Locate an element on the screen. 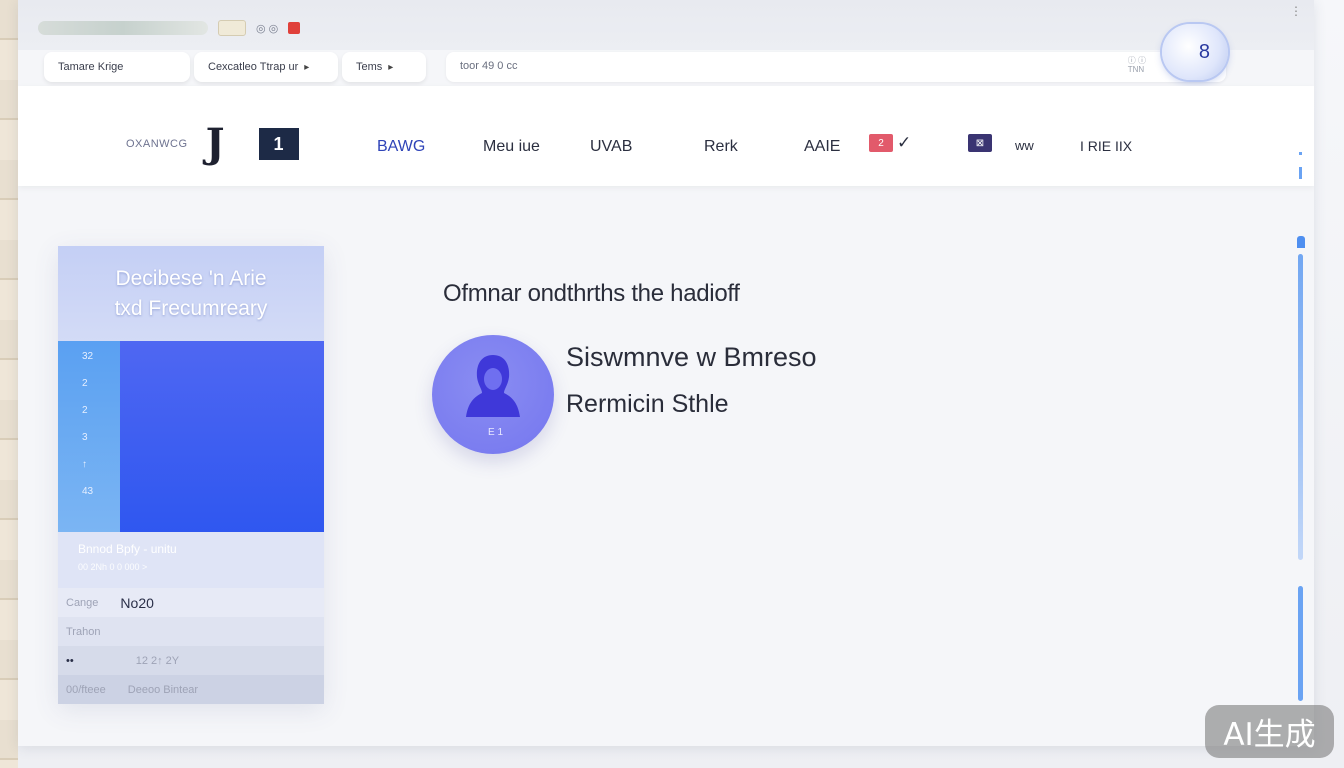 The image size is (1344, 768). bookmark-tab-2: Cexcatleo Ttrap ur ▸ is located at coordinates (266, 67).